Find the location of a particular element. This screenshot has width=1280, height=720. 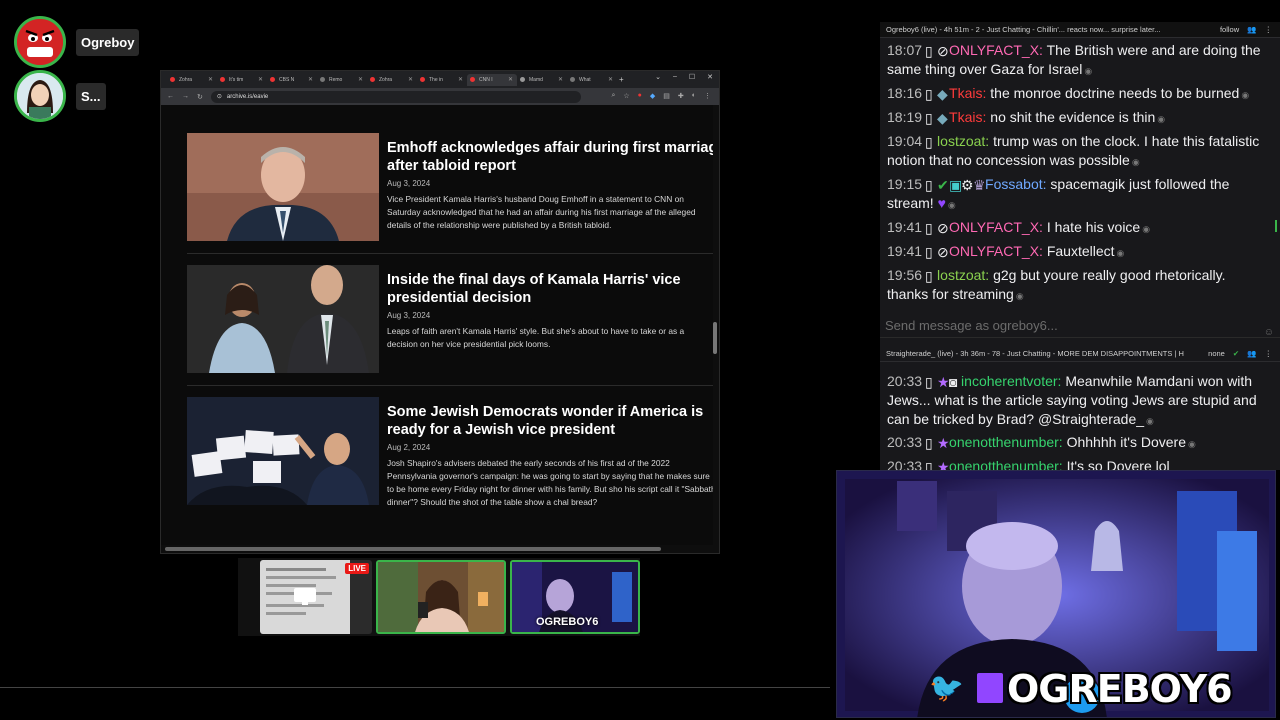

follow-status: none is located at coordinates (1216, 353).